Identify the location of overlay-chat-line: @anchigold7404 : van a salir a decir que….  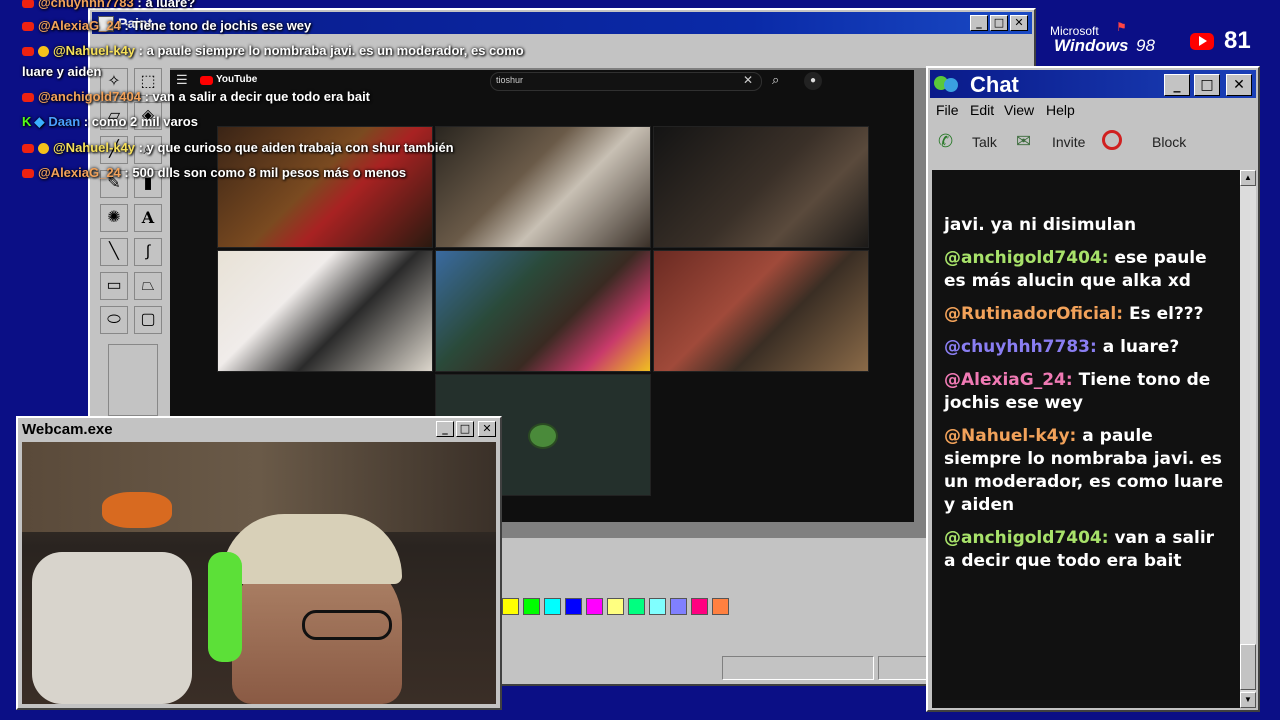
(196, 97).